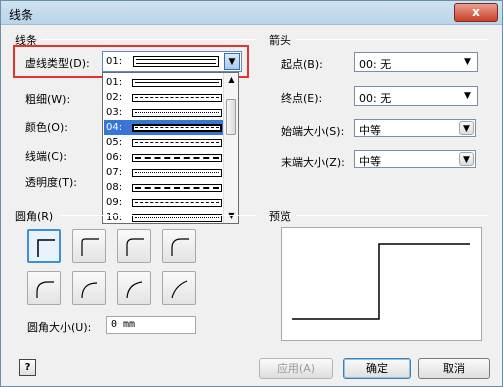  What do you see at coordinates (148, 39) in the screenshot?
I see `line-group-divider` at bounding box center [148, 39].